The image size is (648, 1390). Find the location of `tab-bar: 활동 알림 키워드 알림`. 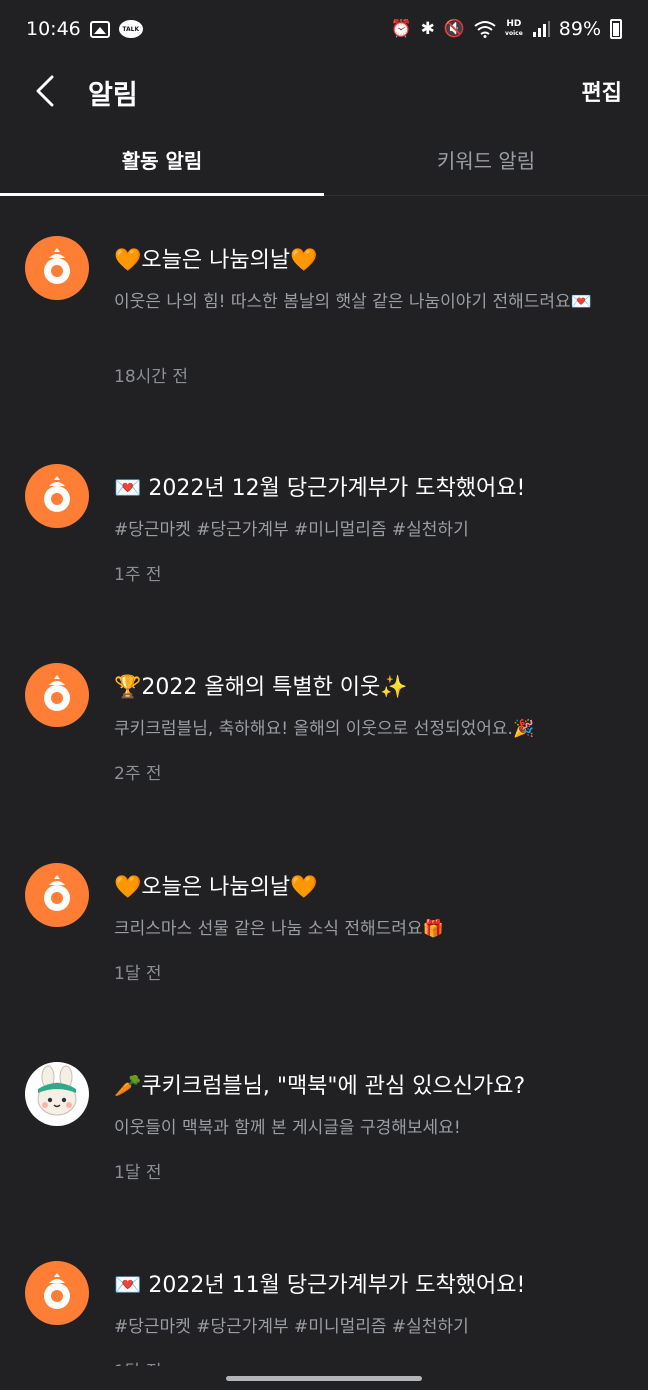

tab-bar: 활동 알림 키워드 알림 is located at coordinates (324, 160).